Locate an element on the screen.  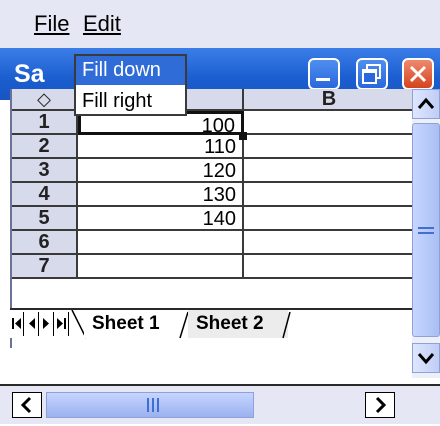
chevron-left-icon is located at coordinates (26, 405).